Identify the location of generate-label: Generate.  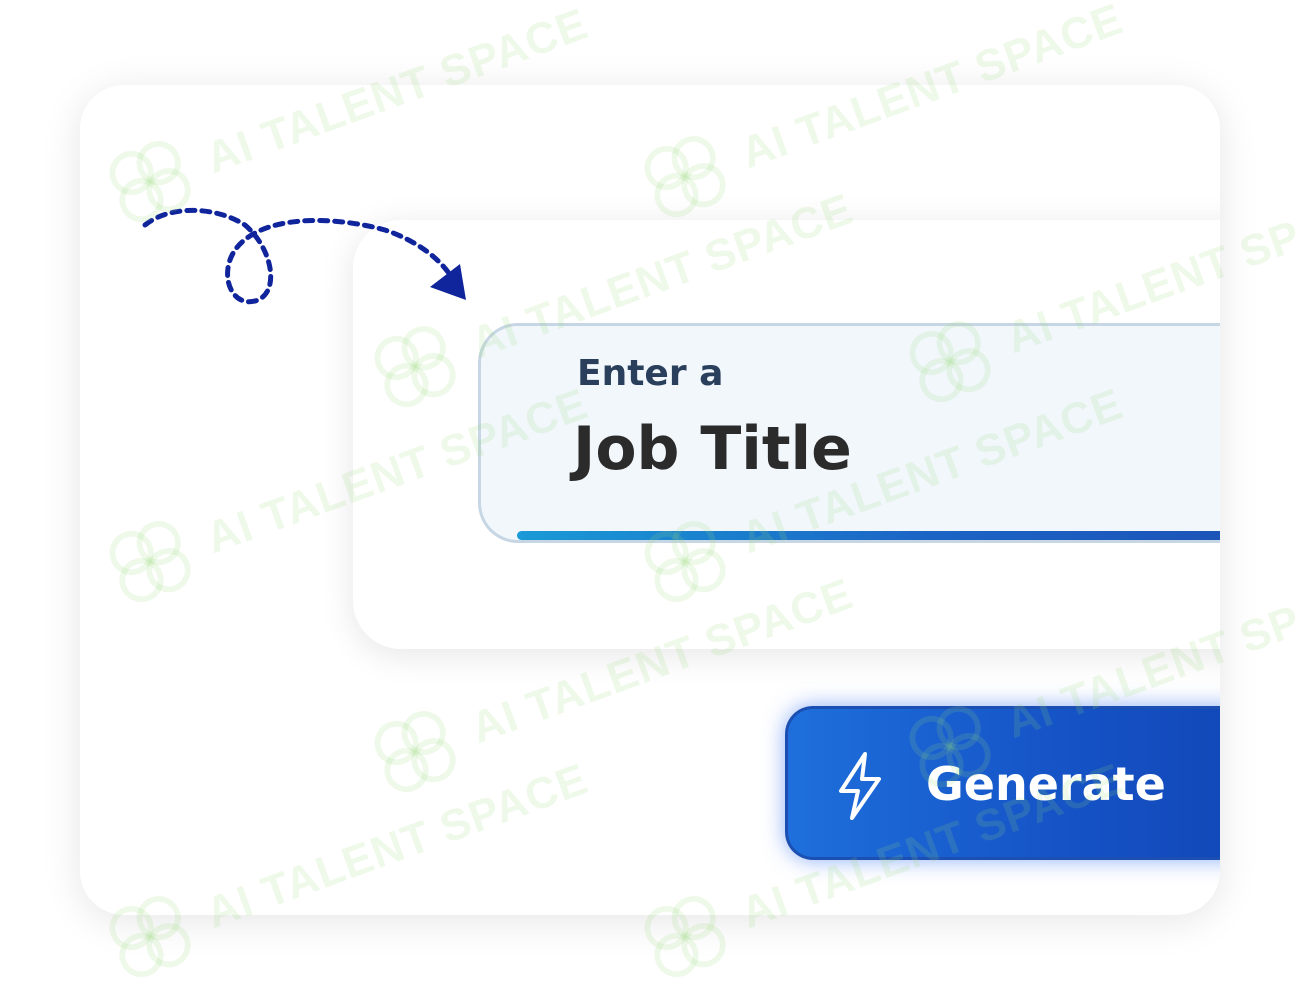
(1046, 784).